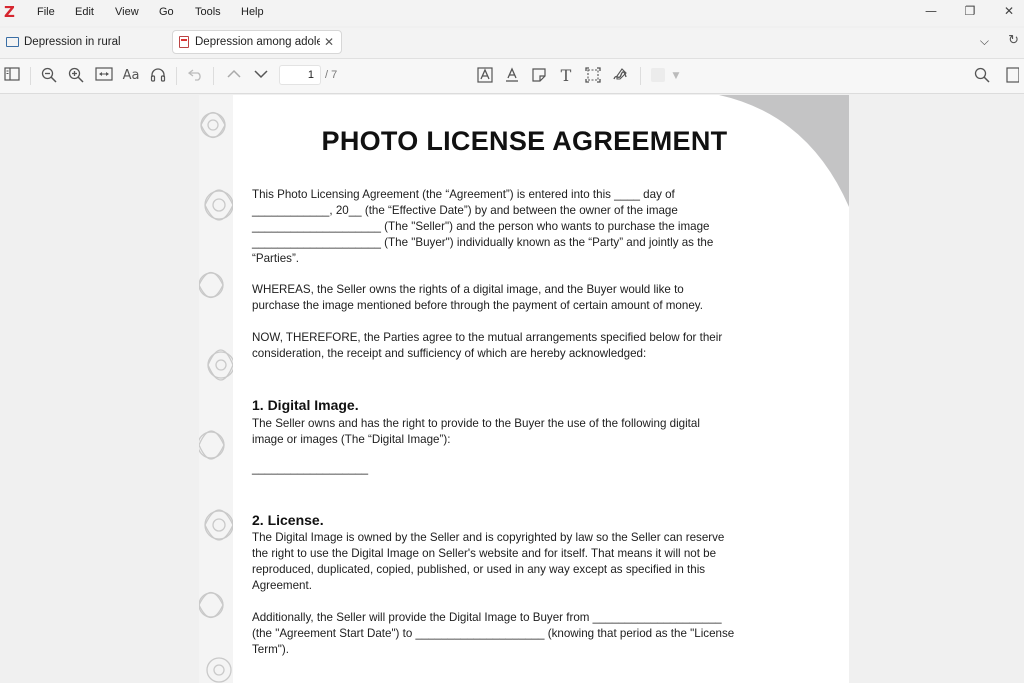  I want to click on ink-icon, so click(620, 76).